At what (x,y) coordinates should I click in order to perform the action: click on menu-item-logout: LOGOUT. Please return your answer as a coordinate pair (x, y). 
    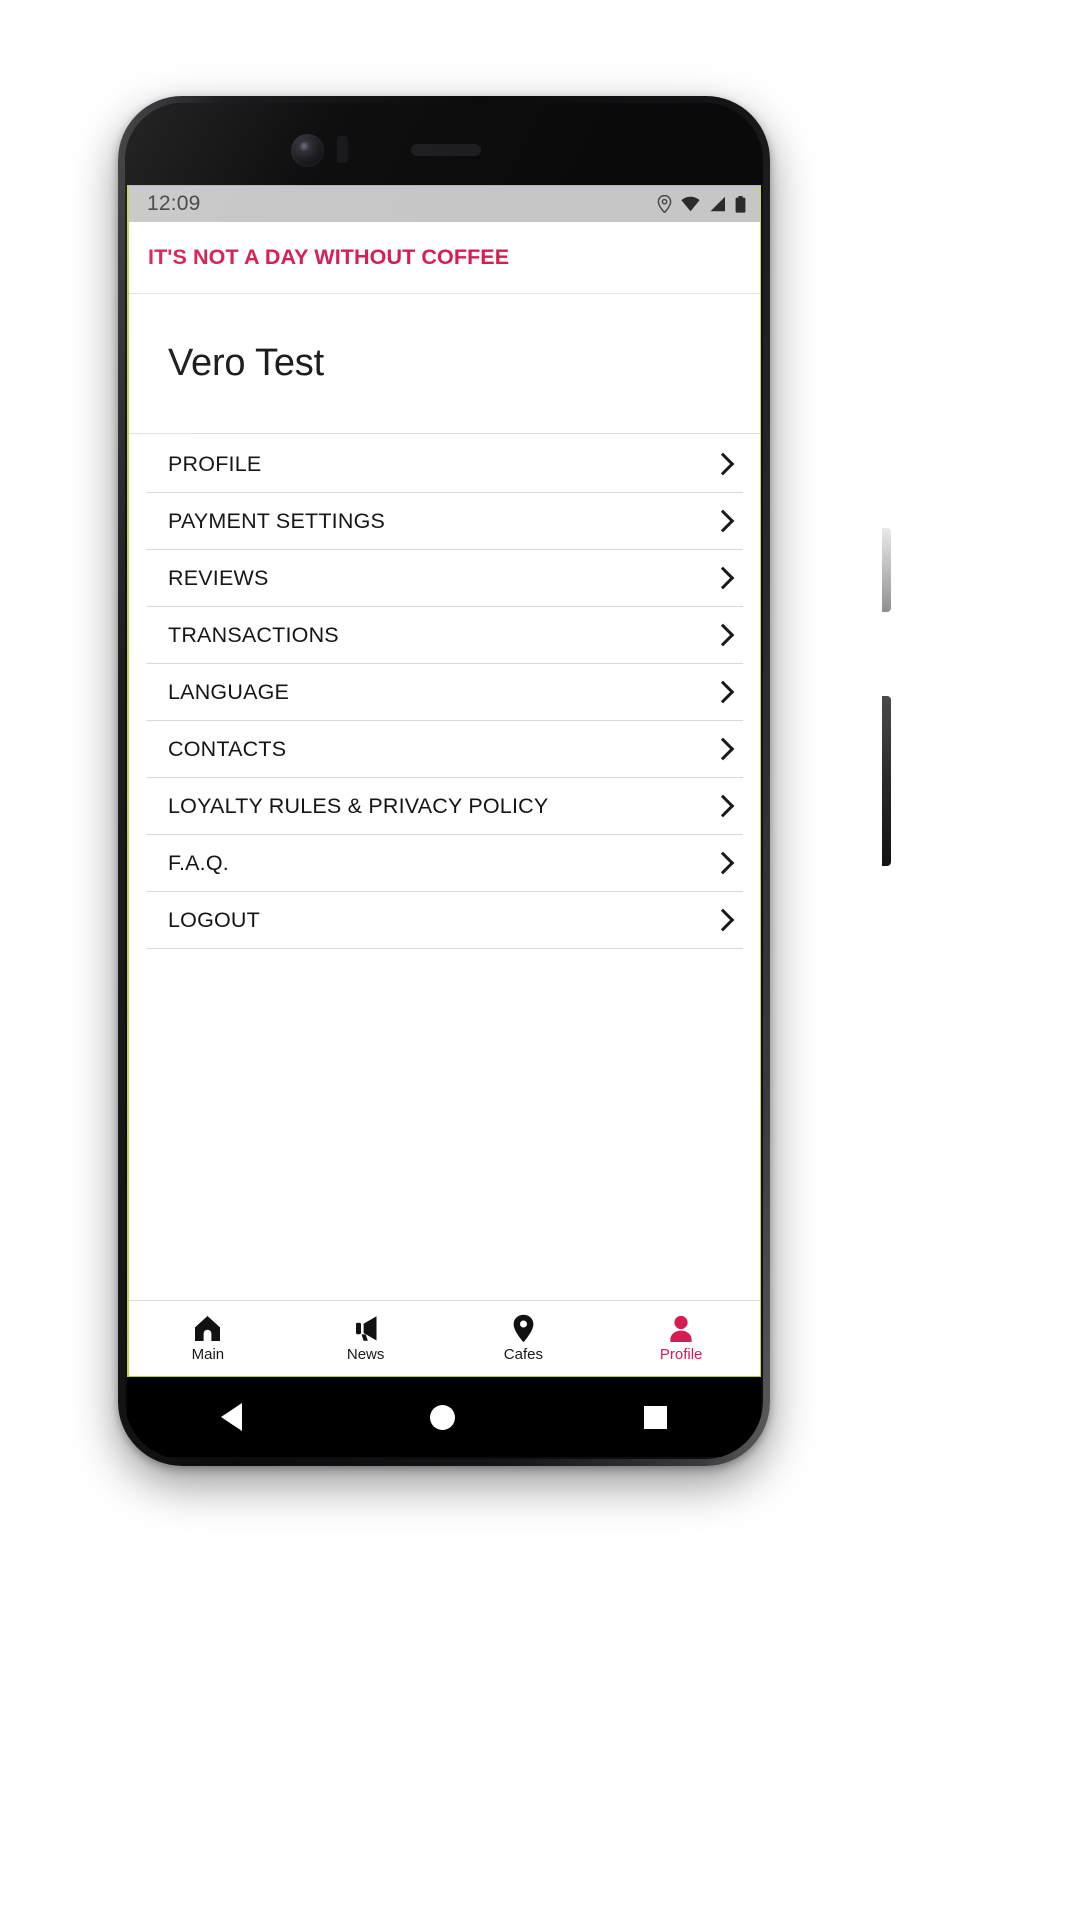
    Looking at the image, I should click on (444, 920).